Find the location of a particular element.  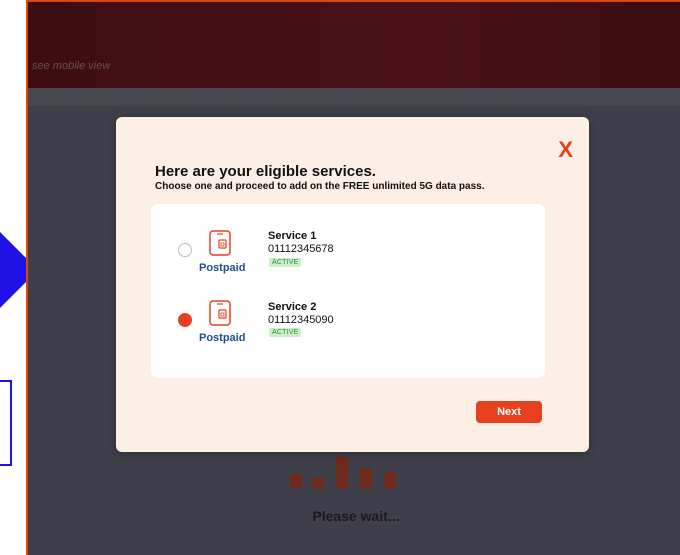

sub-bar is located at coordinates (354, 97).